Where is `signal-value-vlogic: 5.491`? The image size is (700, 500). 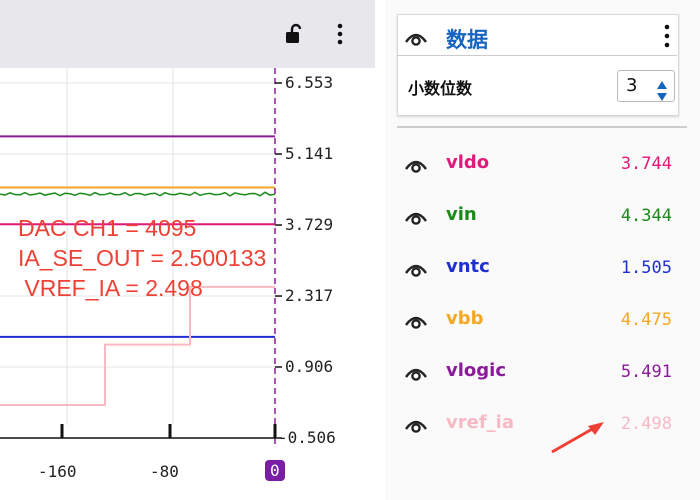
signal-value-vlogic: 5.491 is located at coordinates (646, 372).